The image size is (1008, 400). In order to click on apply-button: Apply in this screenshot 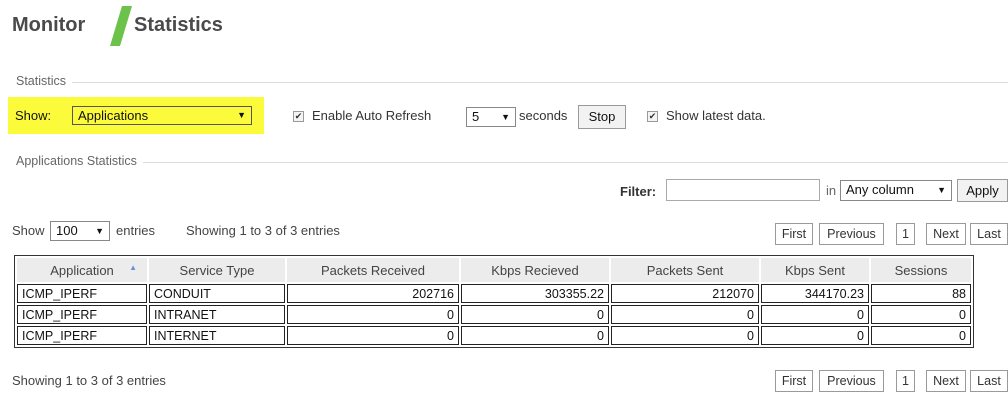, I will do `click(982, 190)`.